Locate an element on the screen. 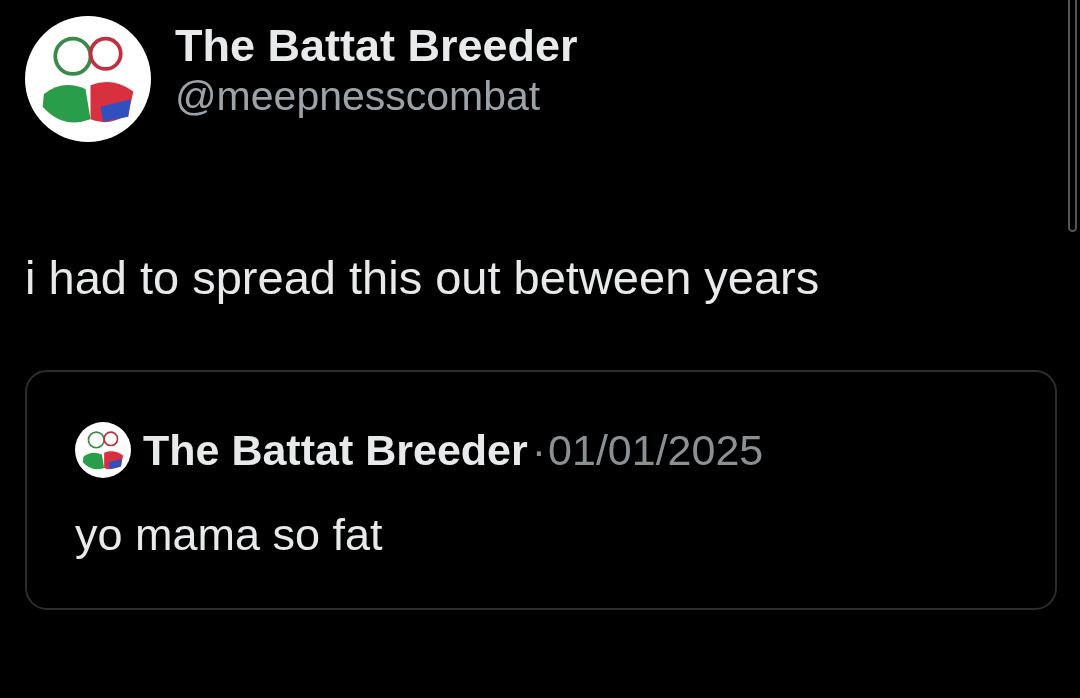  author-handle: @meepnesscombat is located at coordinates (358, 96).